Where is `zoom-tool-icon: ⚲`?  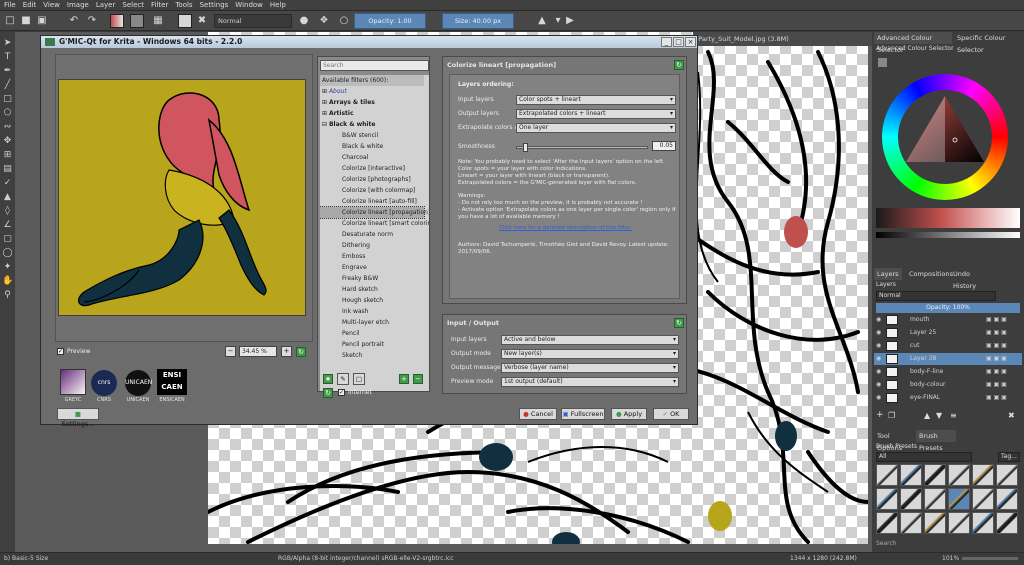
zoom-tool-icon: ⚲ is located at coordinates (7, 295).